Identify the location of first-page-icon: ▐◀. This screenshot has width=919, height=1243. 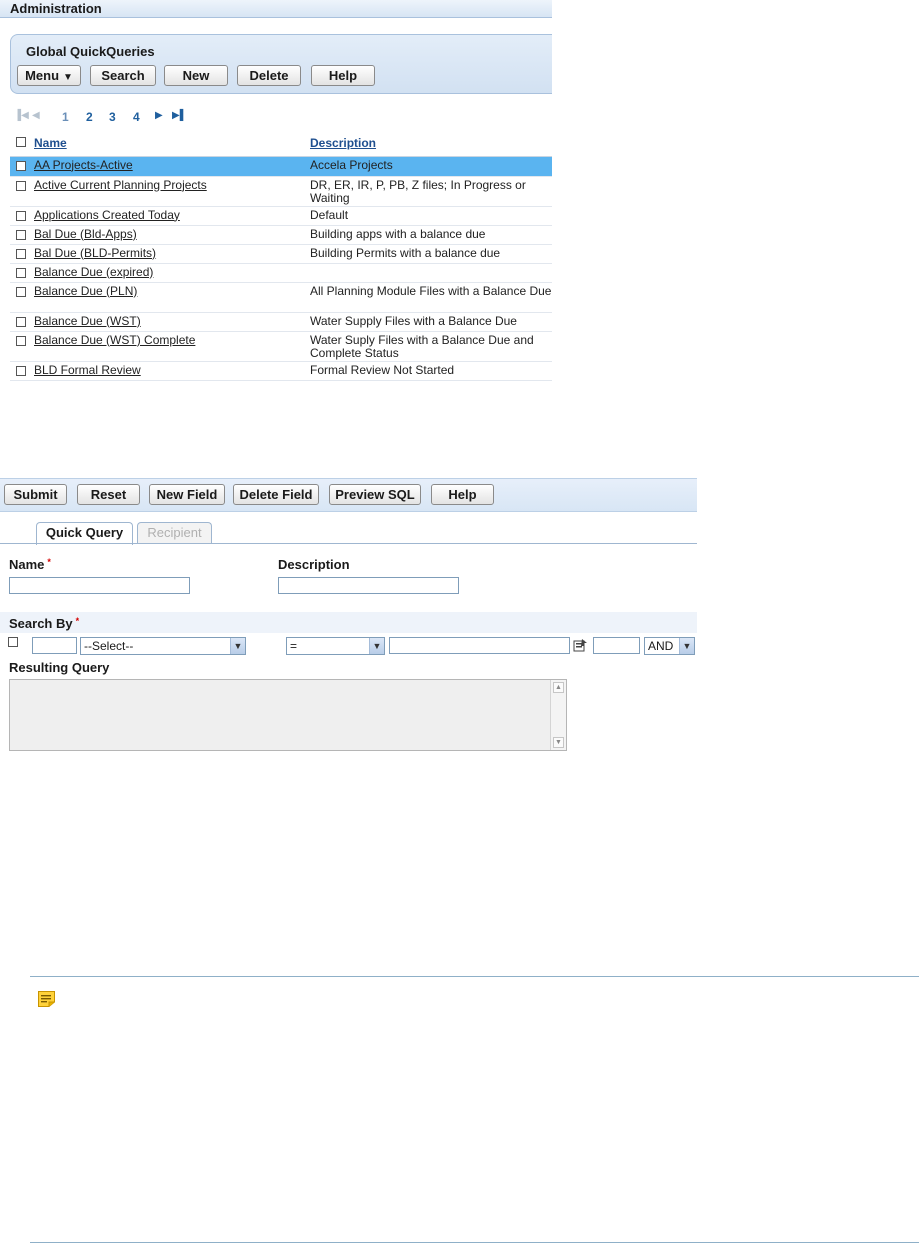
(21, 115).